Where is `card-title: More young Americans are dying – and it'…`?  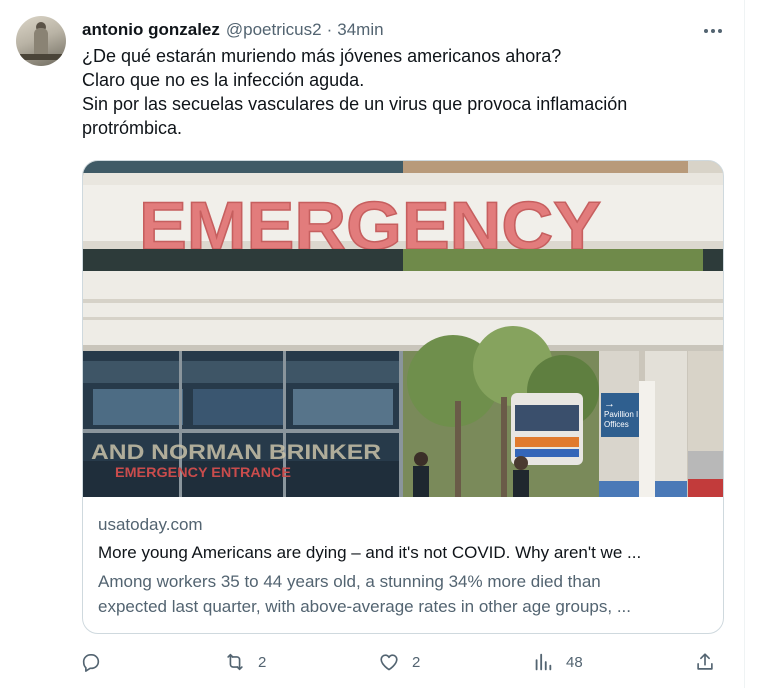 card-title: More young Americans are dying – and it'… is located at coordinates (404, 553).